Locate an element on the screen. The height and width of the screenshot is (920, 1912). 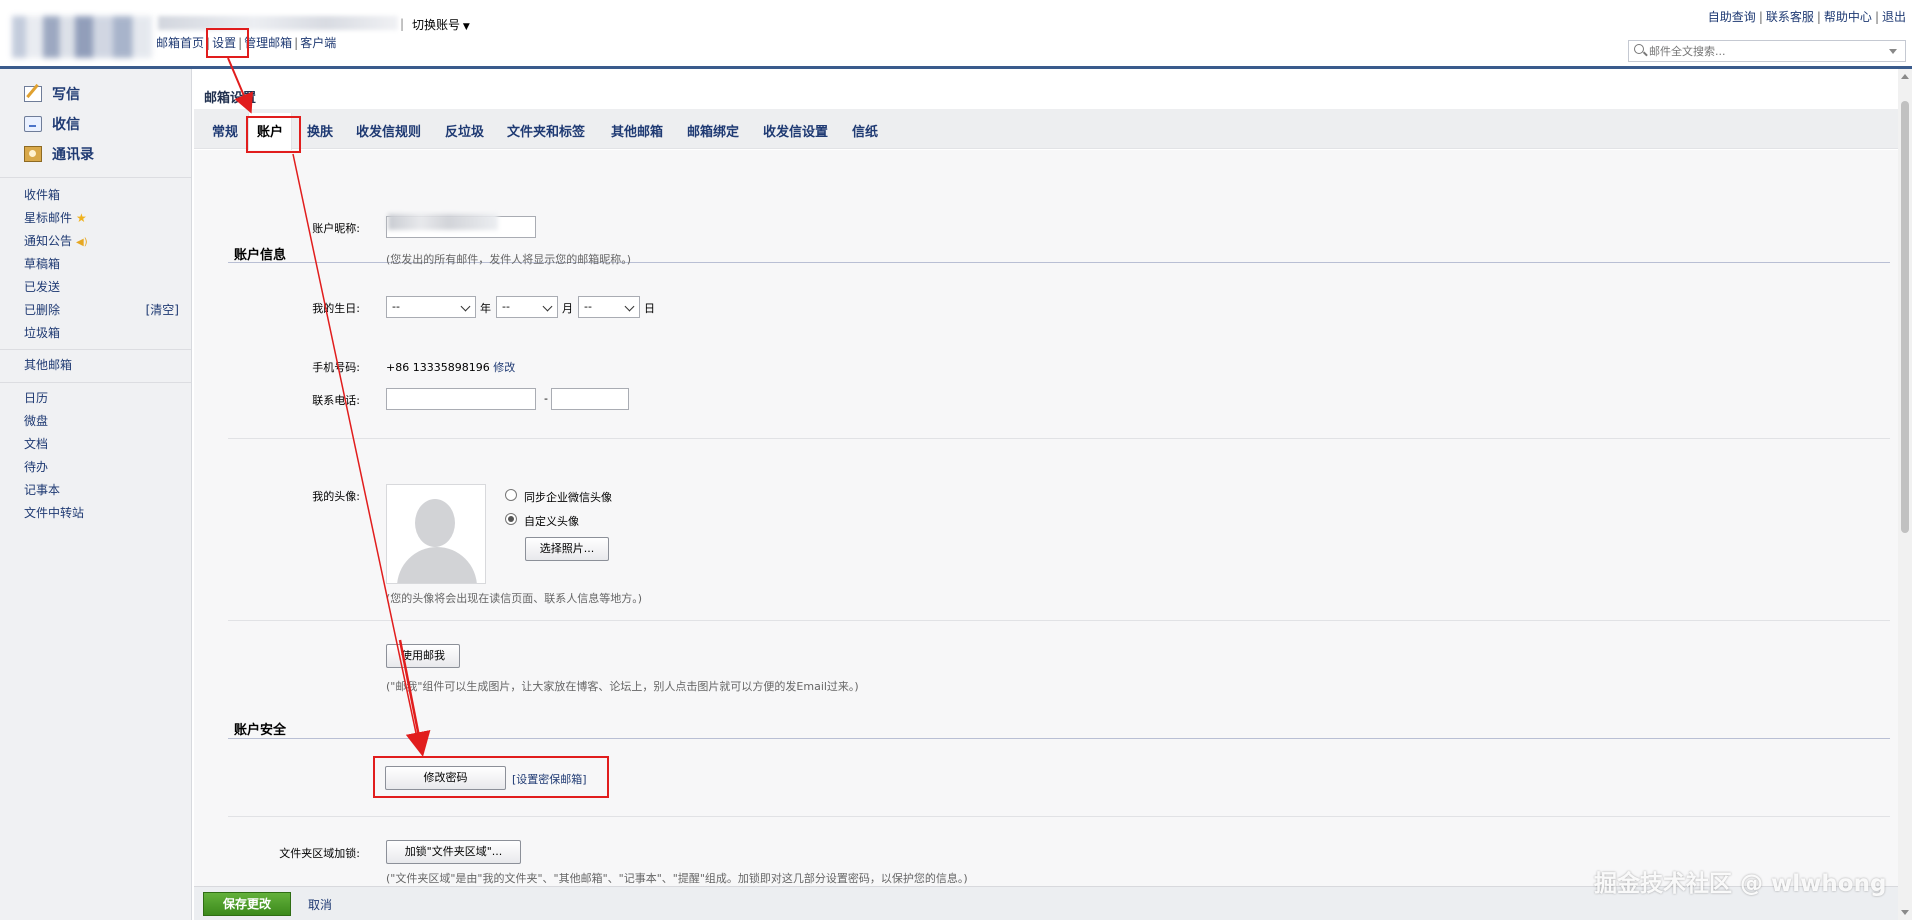
folder-list: 收件箱 星标邮件 ★ 通知公告 ◀) 草稿箱 已发送 已删除 [清空] 垃圾箱 is located at coordinates (95, 261).